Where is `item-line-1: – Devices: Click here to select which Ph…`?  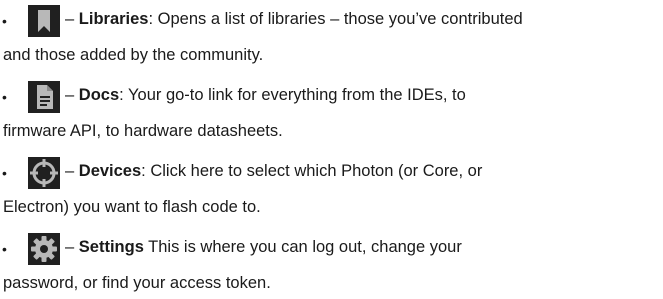
item-line-1: – Devices: Click here to select which Ph… is located at coordinates (273, 171).